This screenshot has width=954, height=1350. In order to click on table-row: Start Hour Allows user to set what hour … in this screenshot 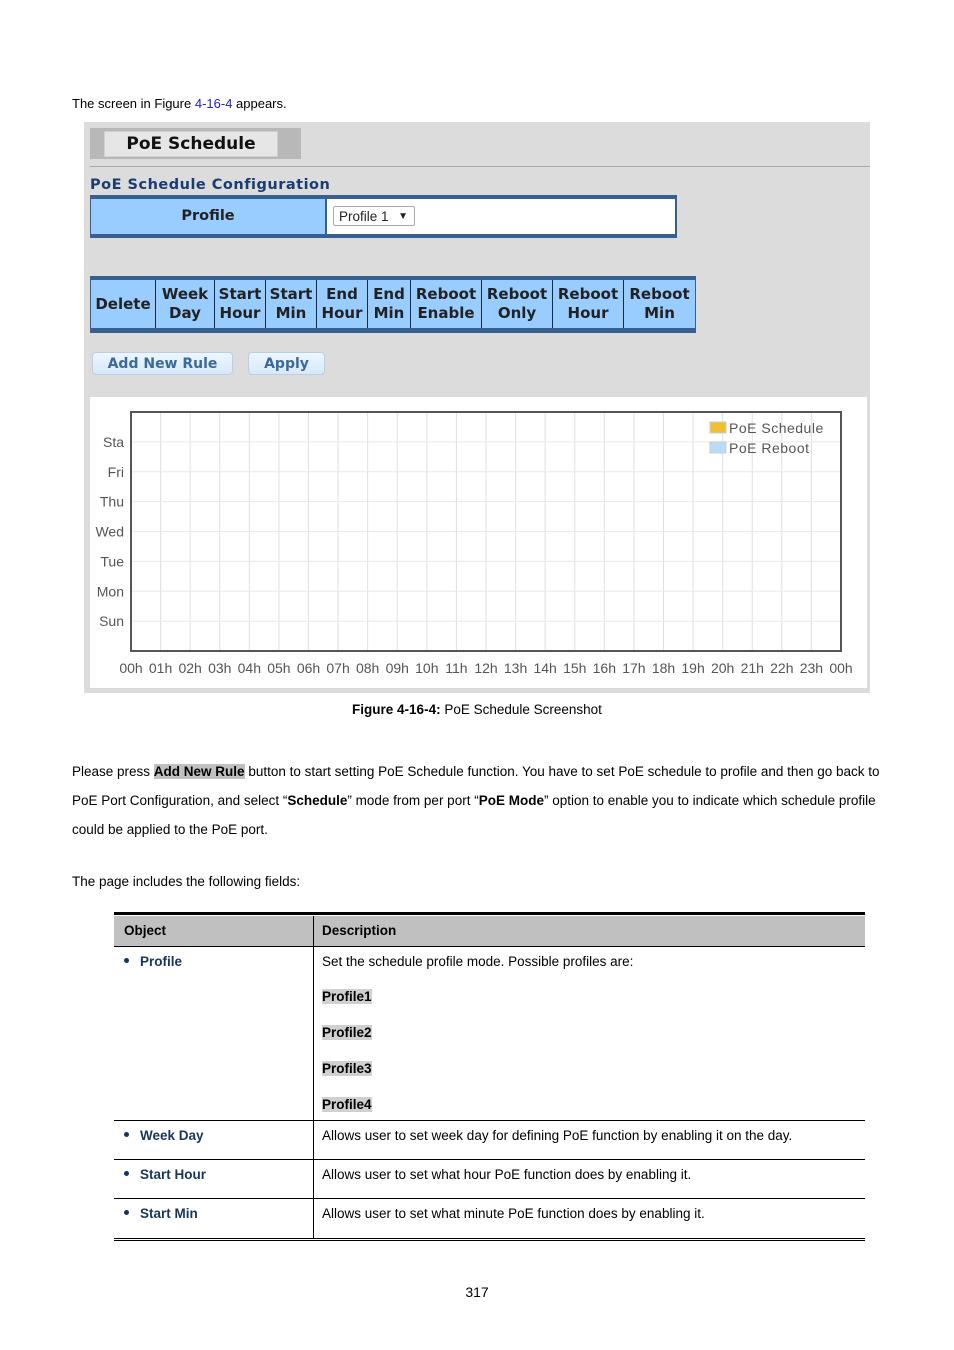, I will do `click(489, 1179)`.